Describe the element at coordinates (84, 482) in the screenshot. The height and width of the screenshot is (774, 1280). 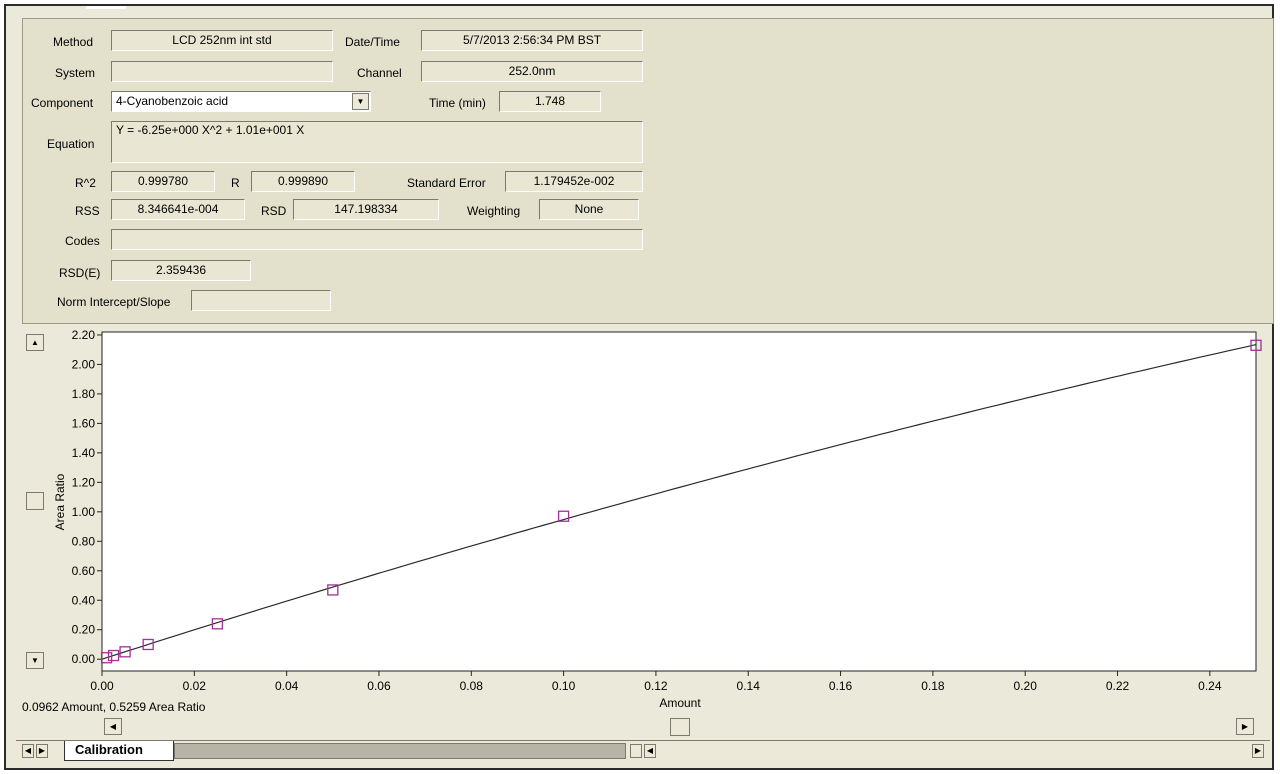
I see `y-tick-label: 1.20` at that location.